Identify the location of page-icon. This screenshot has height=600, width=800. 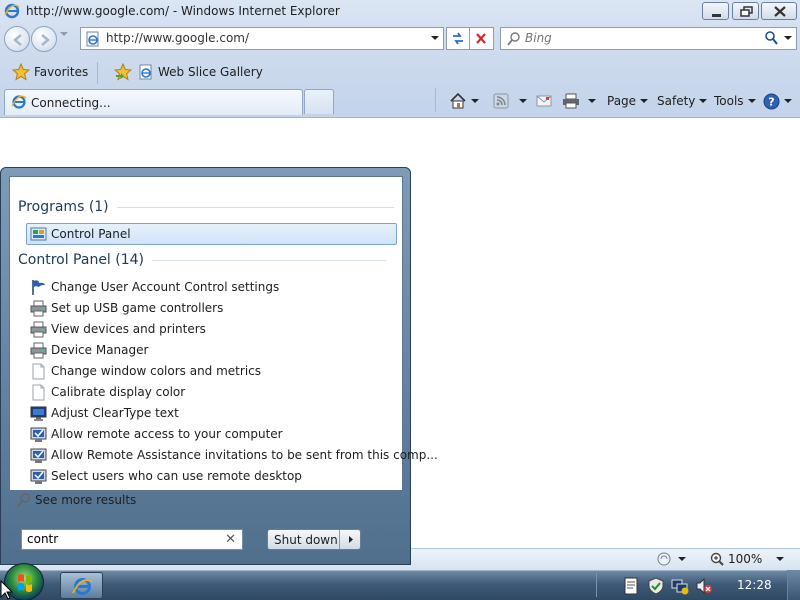
(92, 39).